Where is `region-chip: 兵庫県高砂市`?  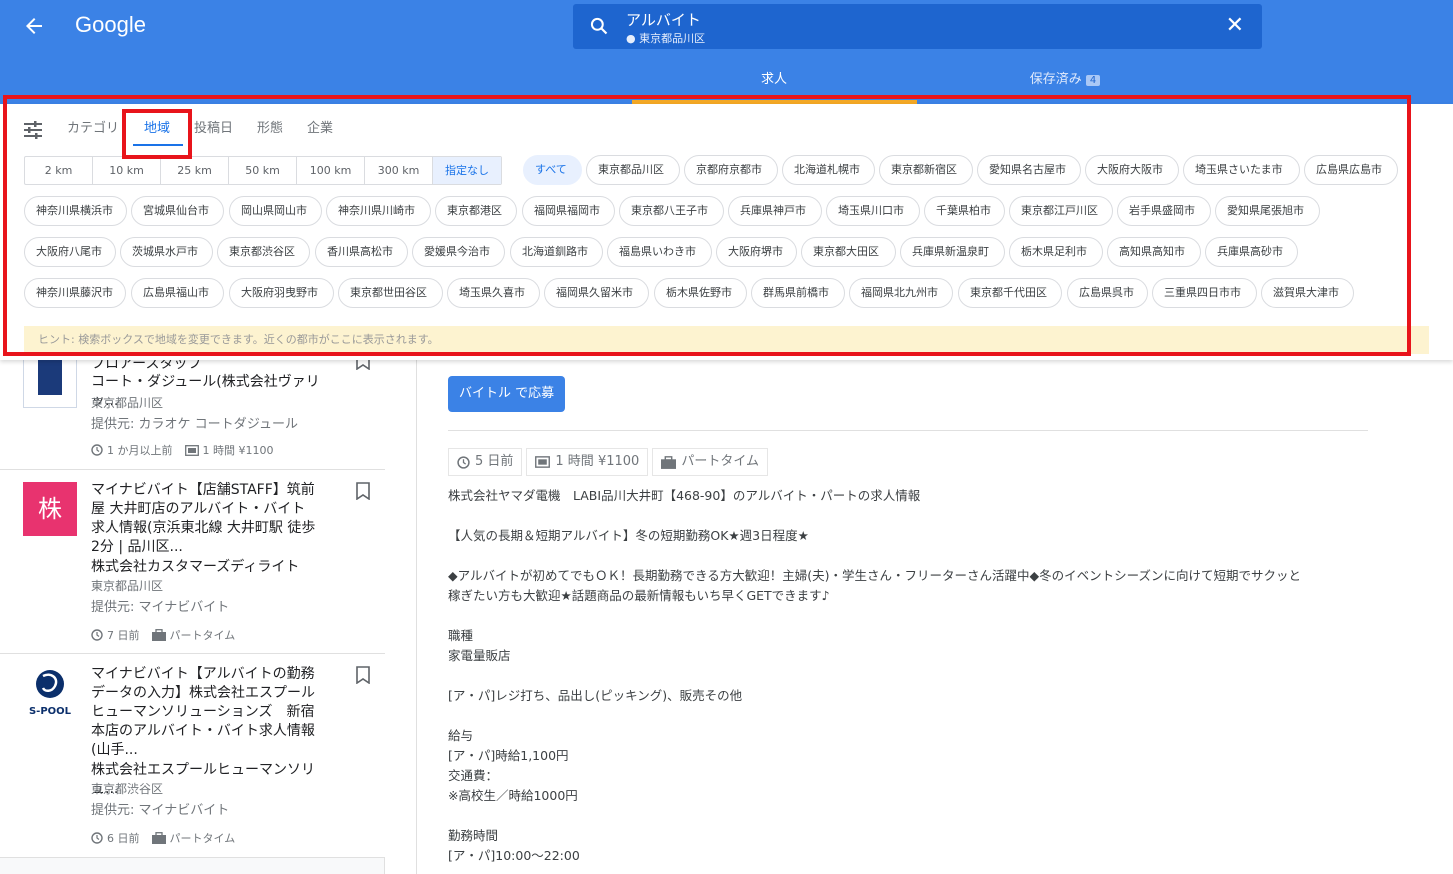 region-chip: 兵庫県高砂市 is located at coordinates (1251, 252).